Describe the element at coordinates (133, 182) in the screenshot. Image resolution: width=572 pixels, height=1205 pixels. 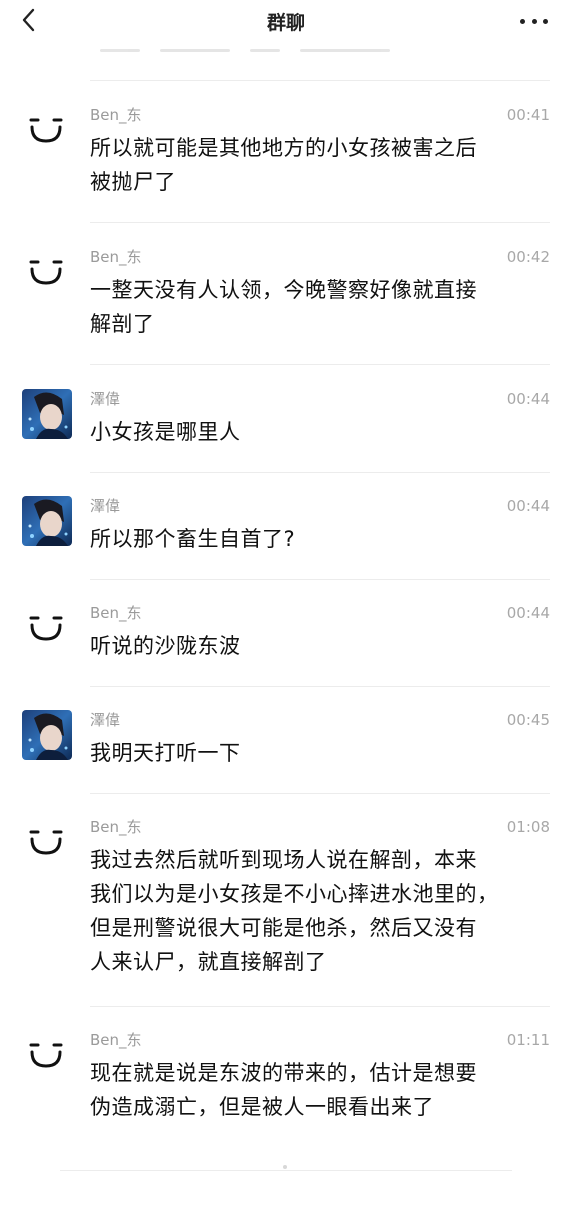
I see `message-line: 被抛尸了` at that location.